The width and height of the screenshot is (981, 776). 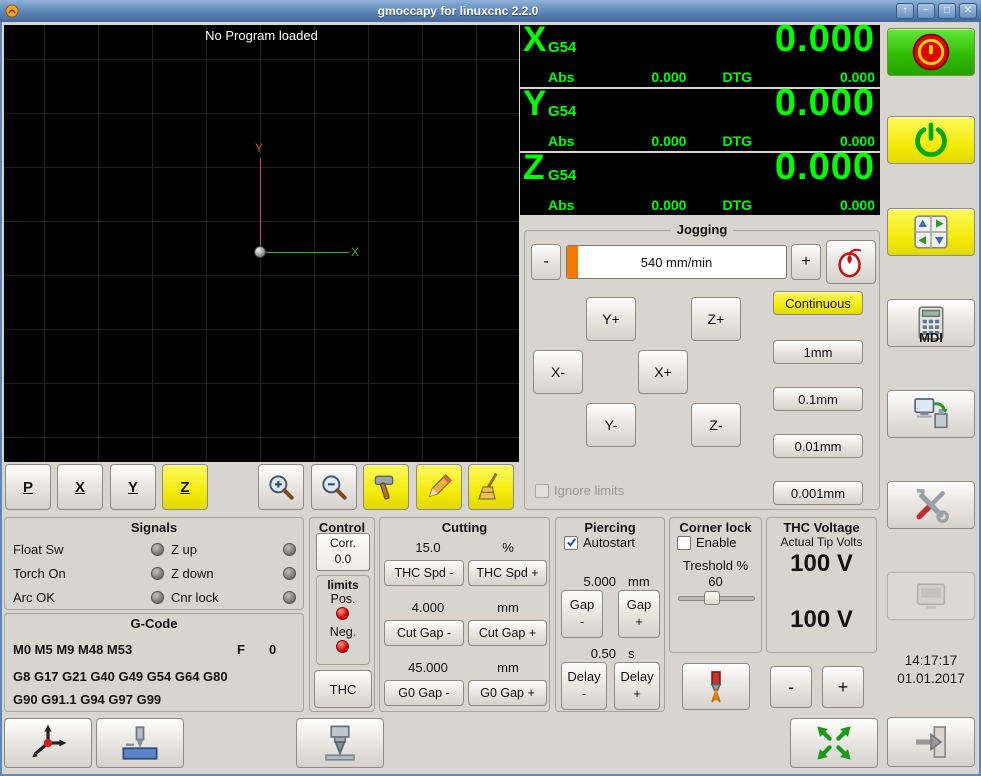 What do you see at coordinates (154, 623) in the screenshot?
I see `gcode-title: G-Code` at bounding box center [154, 623].